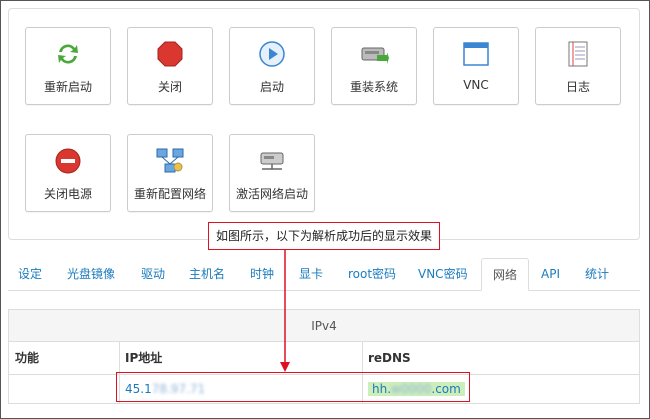 This screenshot has height=419, width=650. What do you see at coordinates (324, 236) in the screenshot?
I see `annotation-note: 如图所示，以下为解析成功后的显示效果` at bounding box center [324, 236].